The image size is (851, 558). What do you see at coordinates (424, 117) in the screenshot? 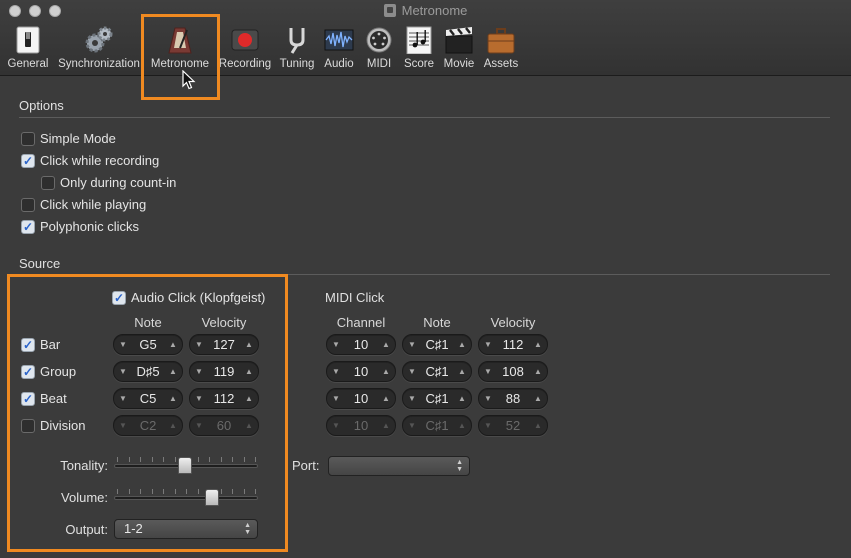
I see `options-divider` at bounding box center [424, 117].